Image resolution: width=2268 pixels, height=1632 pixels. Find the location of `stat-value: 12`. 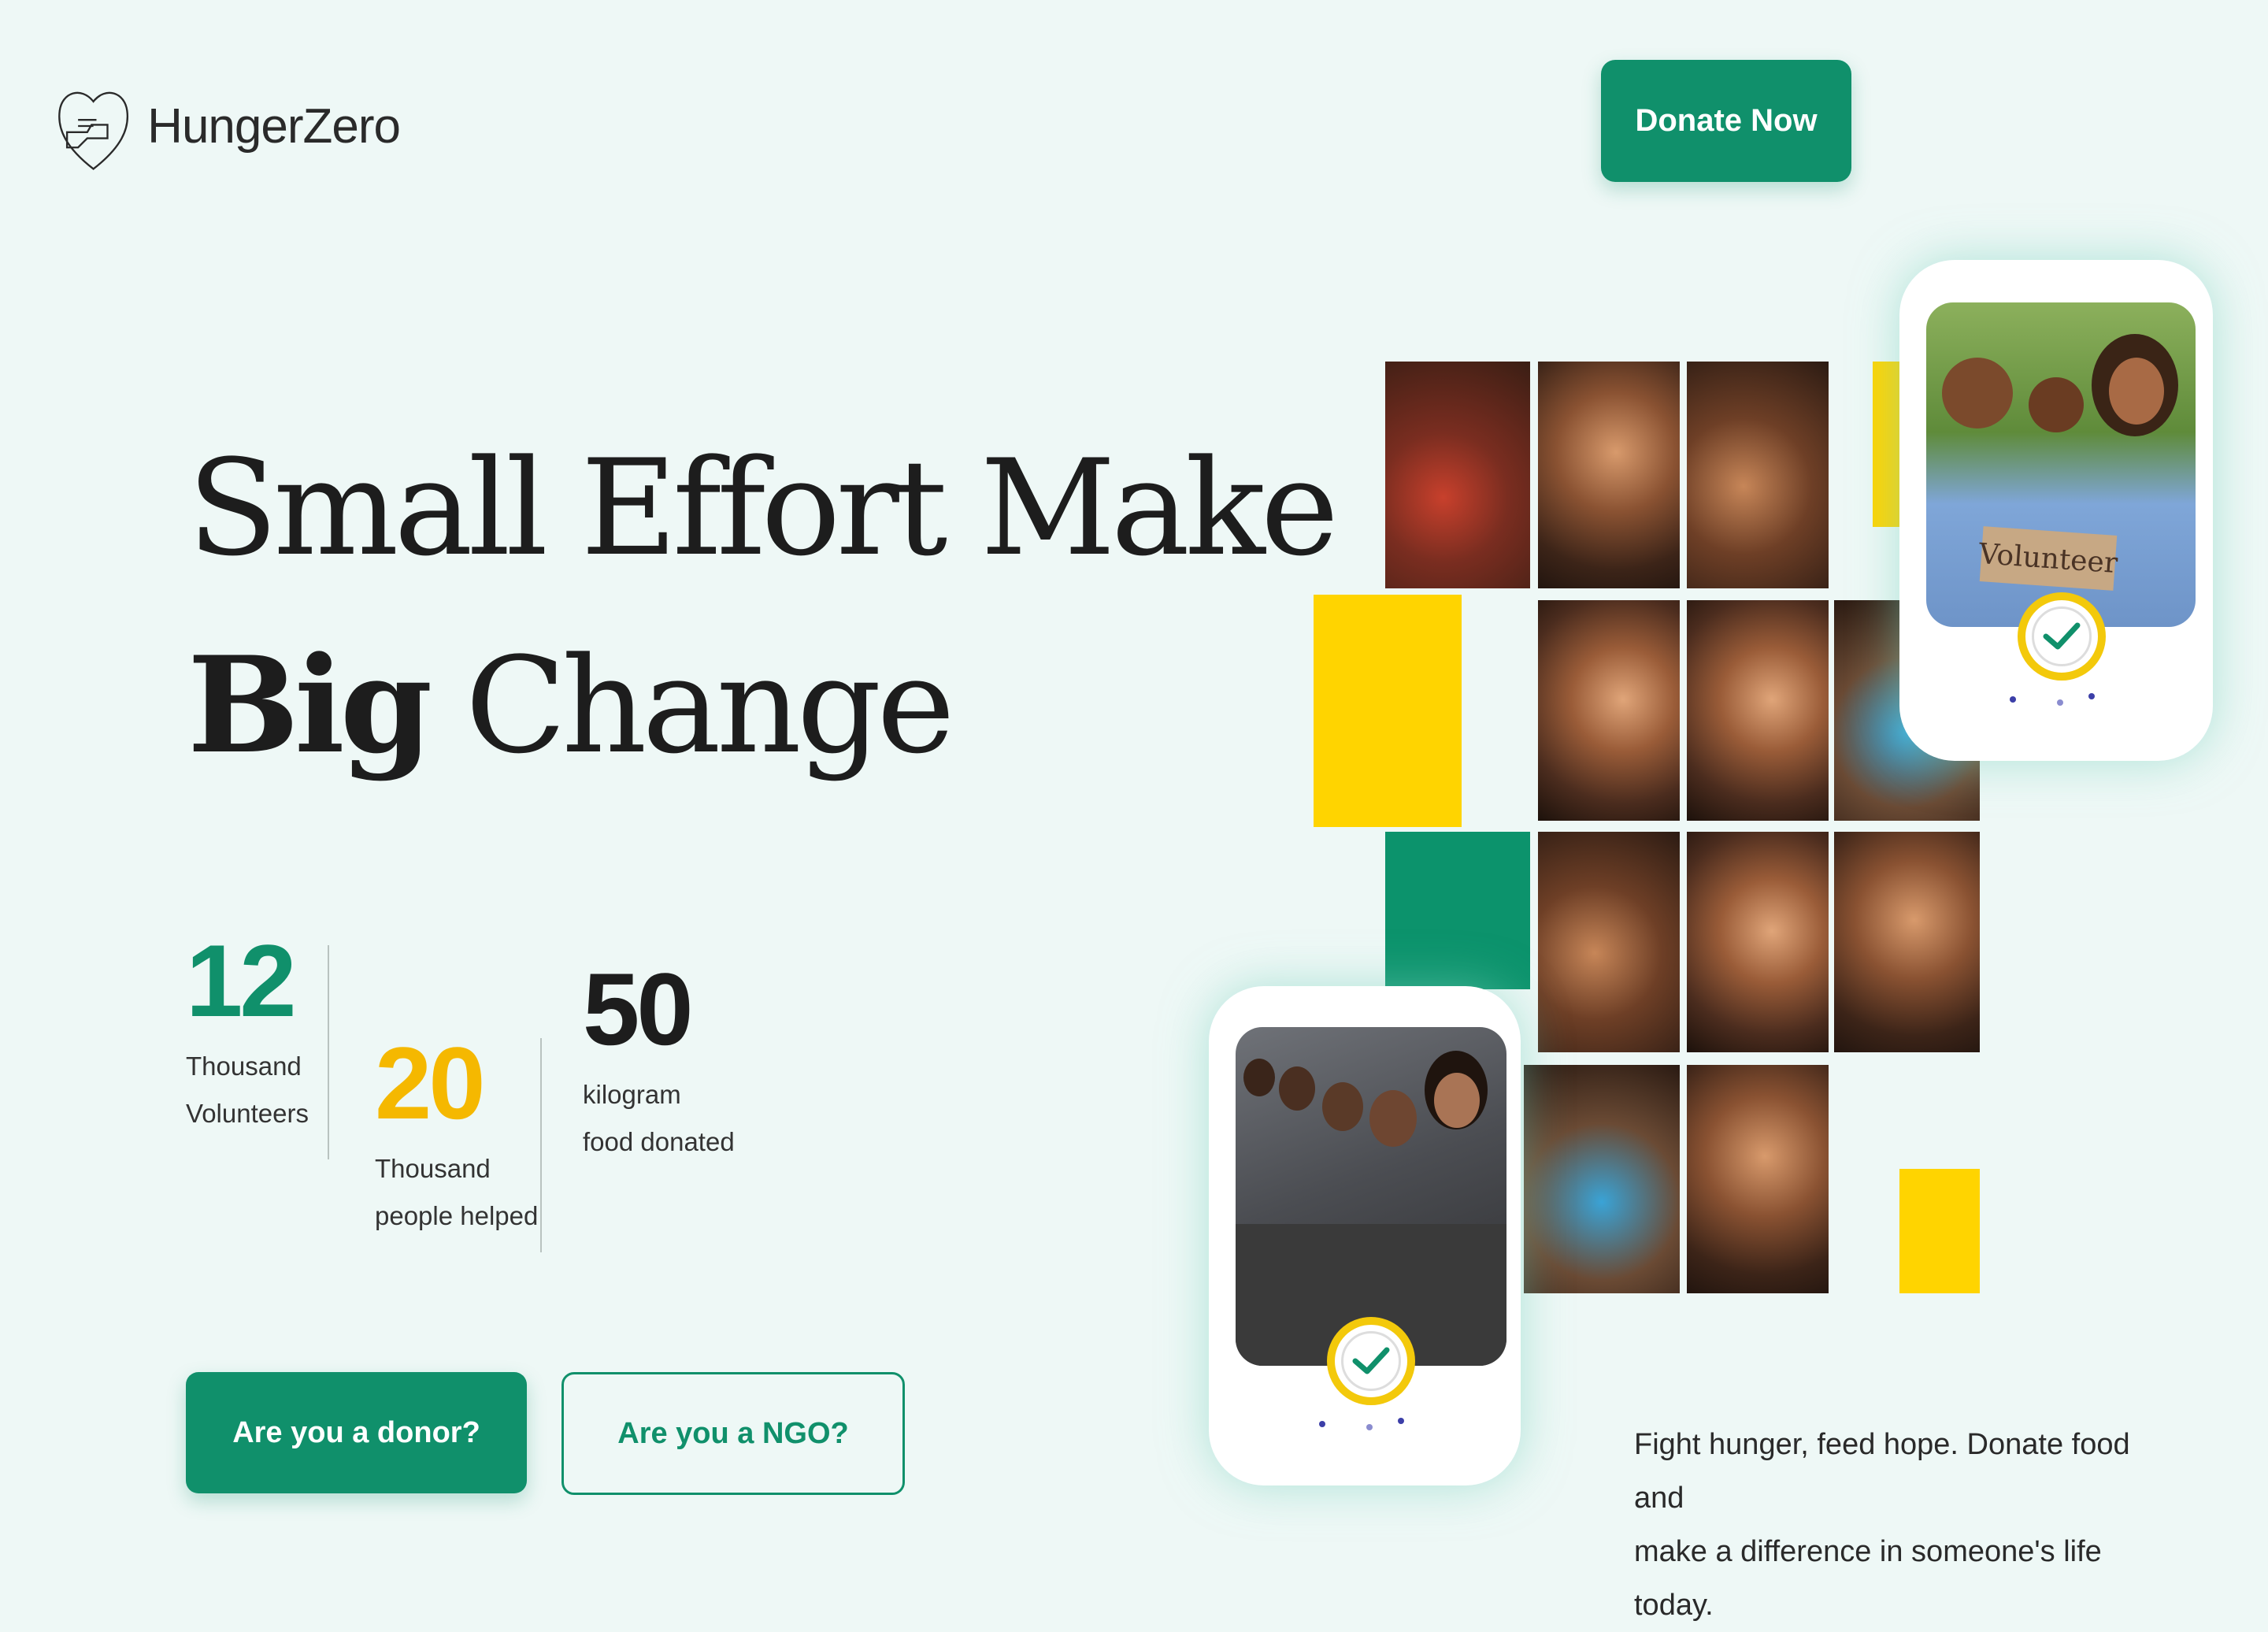

stat-value: 12 is located at coordinates (241, 980).